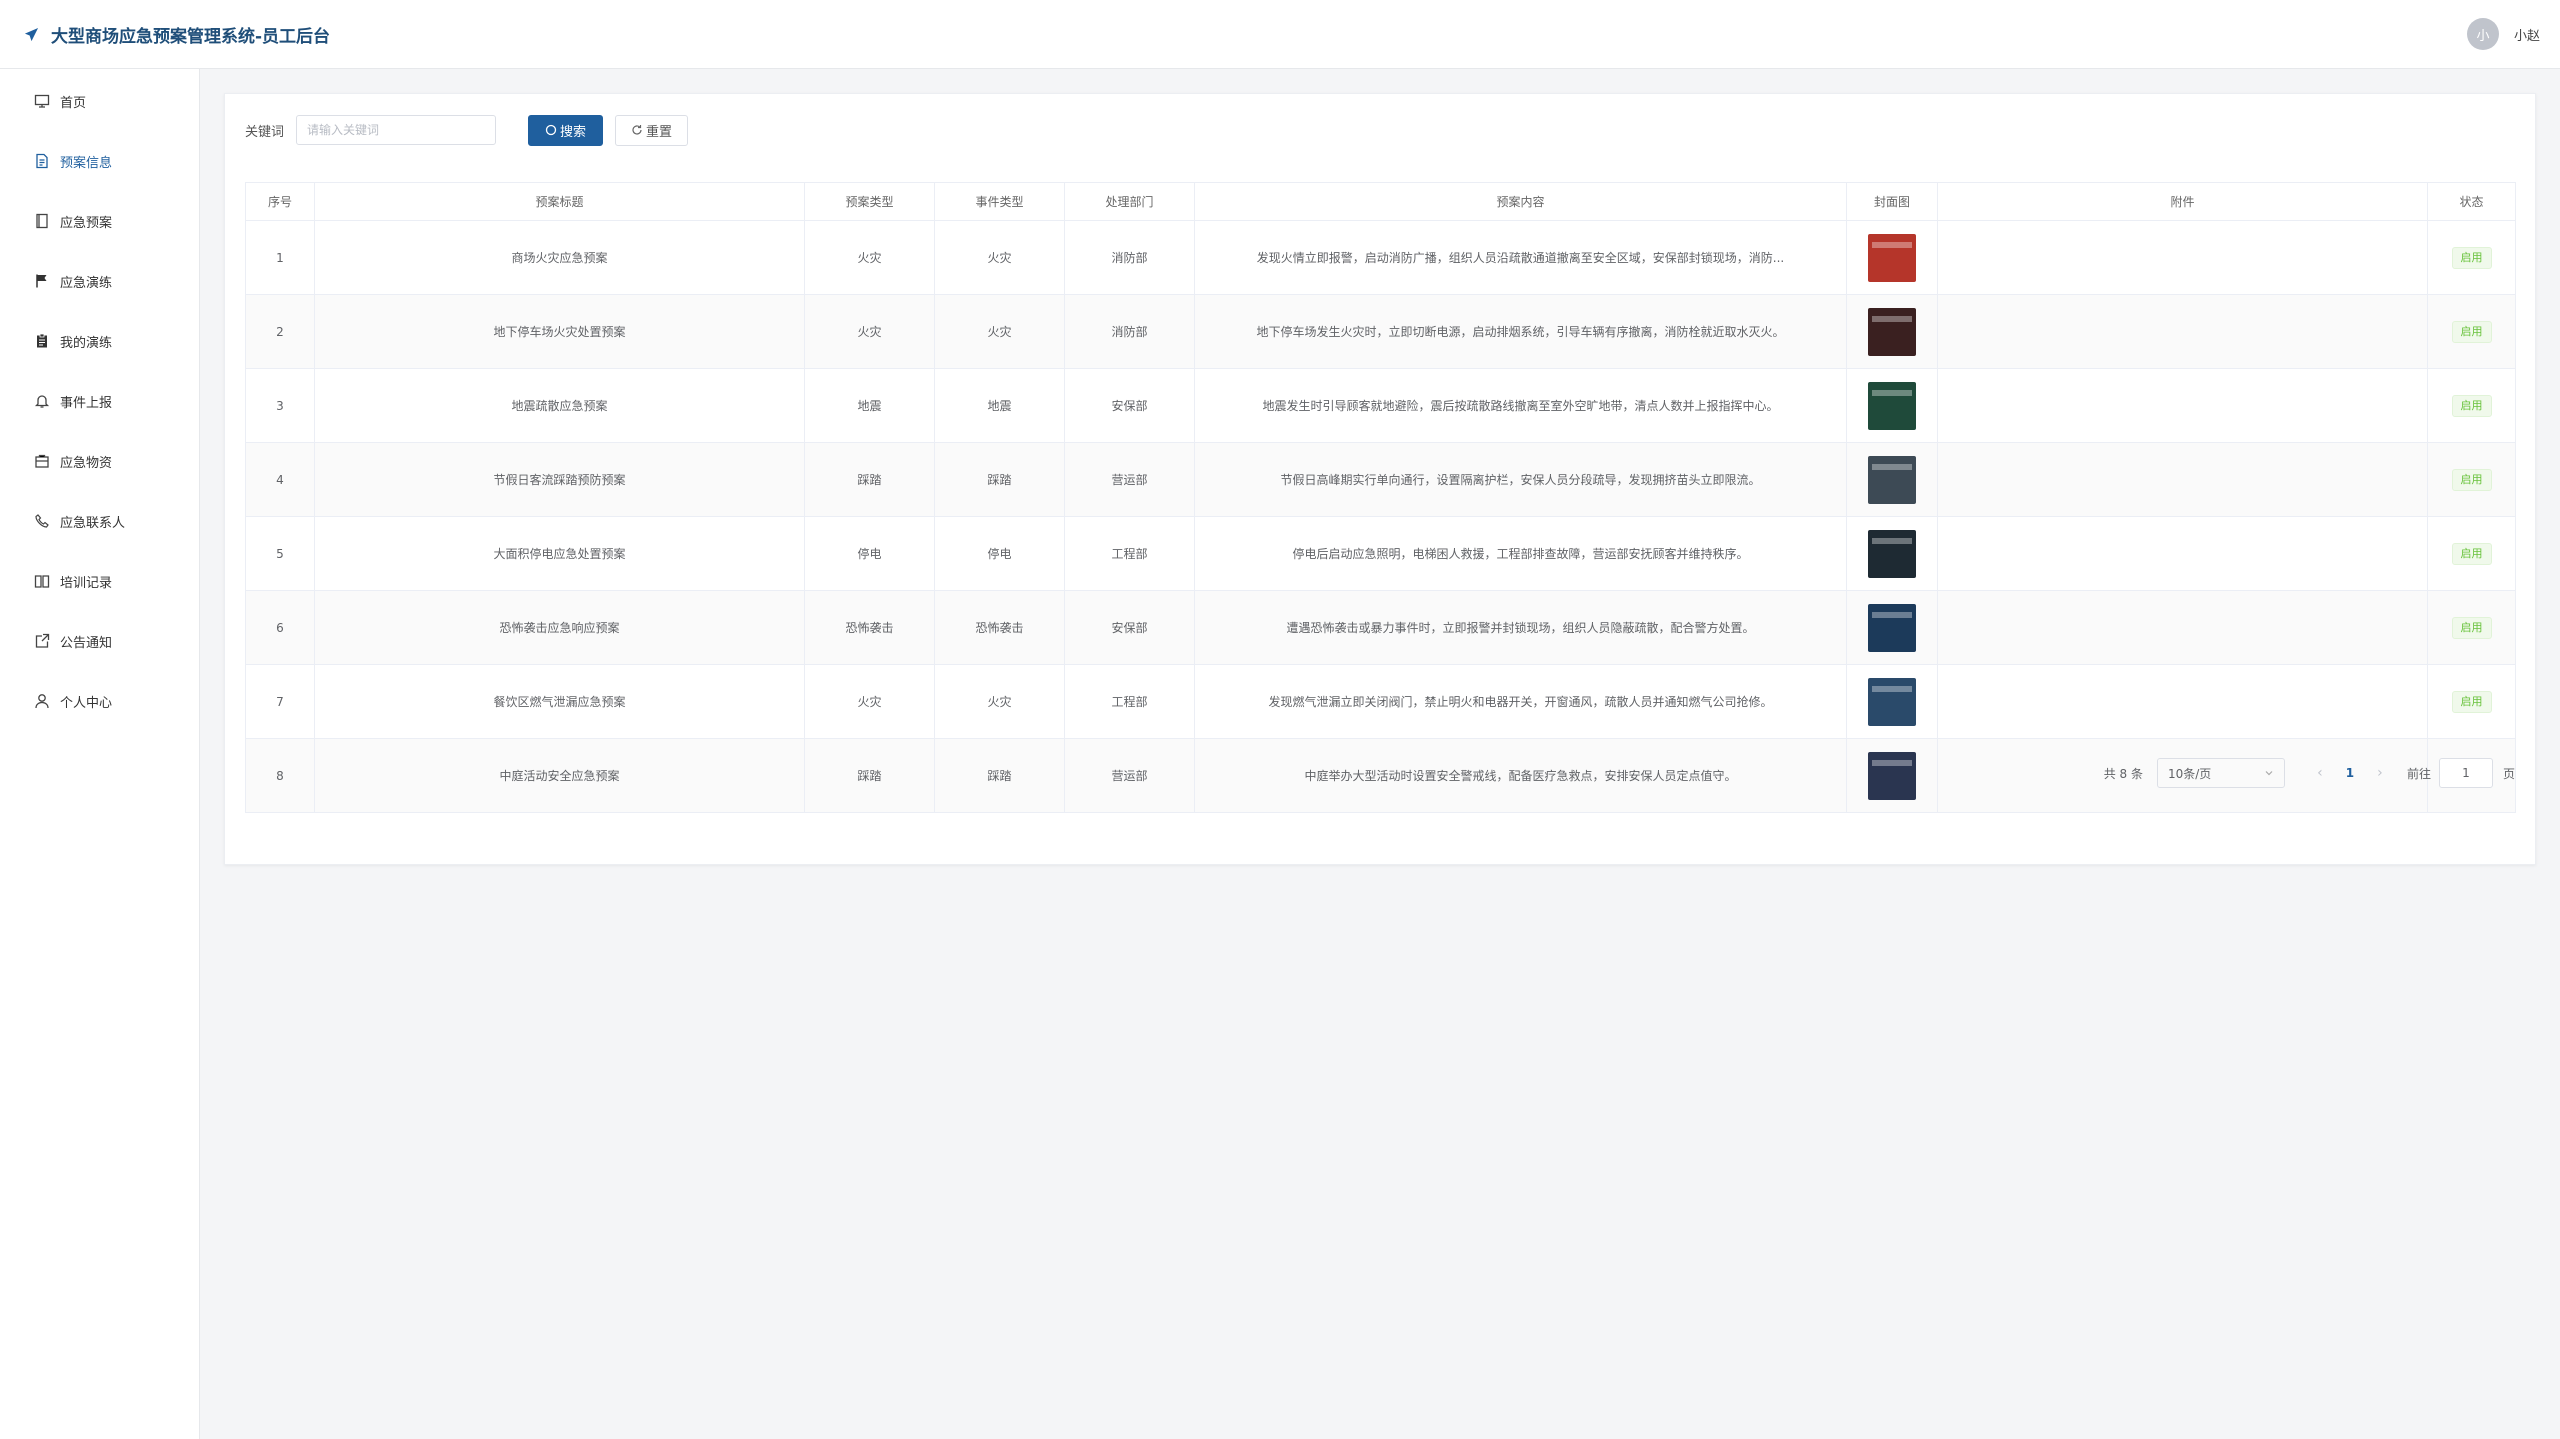 The width and height of the screenshot is (2560, 1439). What do you see at coordinates (2220, 773) in the screenshot?
I see `page-size-select: 10条/页` at bounding box center [2220, 773].